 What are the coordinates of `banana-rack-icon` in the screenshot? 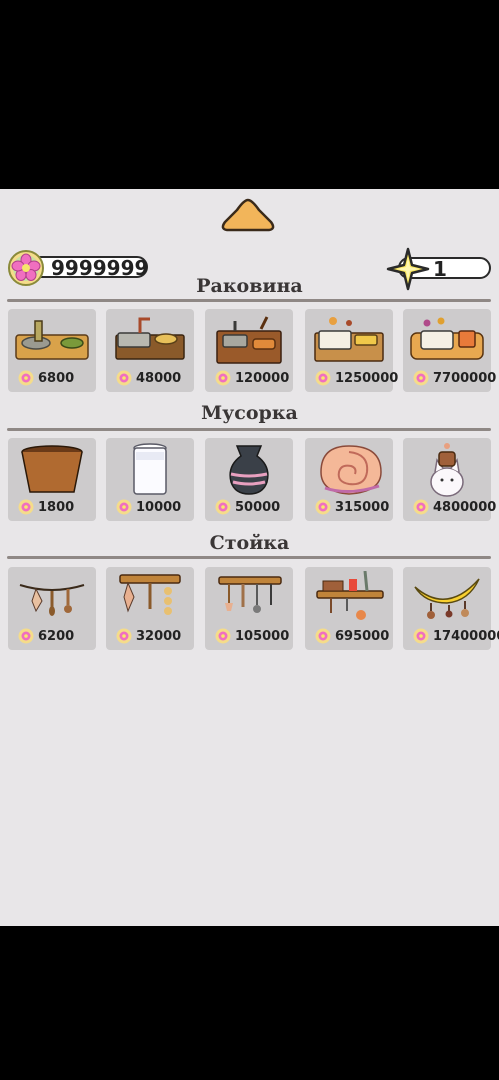 It's located at (447, 598).